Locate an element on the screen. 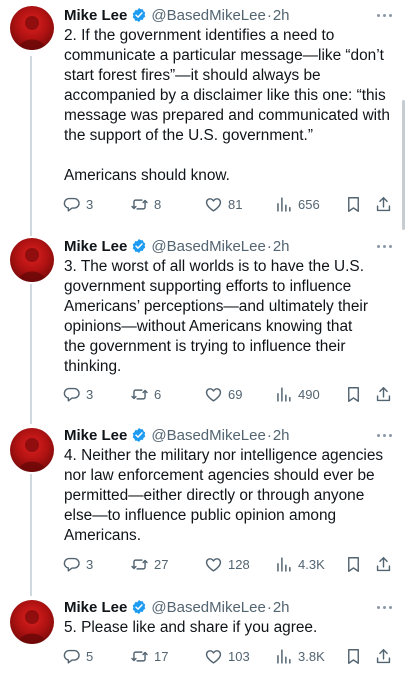 Image resolution: width=408 pixels, height=680 pixels. retweet-button: 27 is located at coordinates (149, 564).